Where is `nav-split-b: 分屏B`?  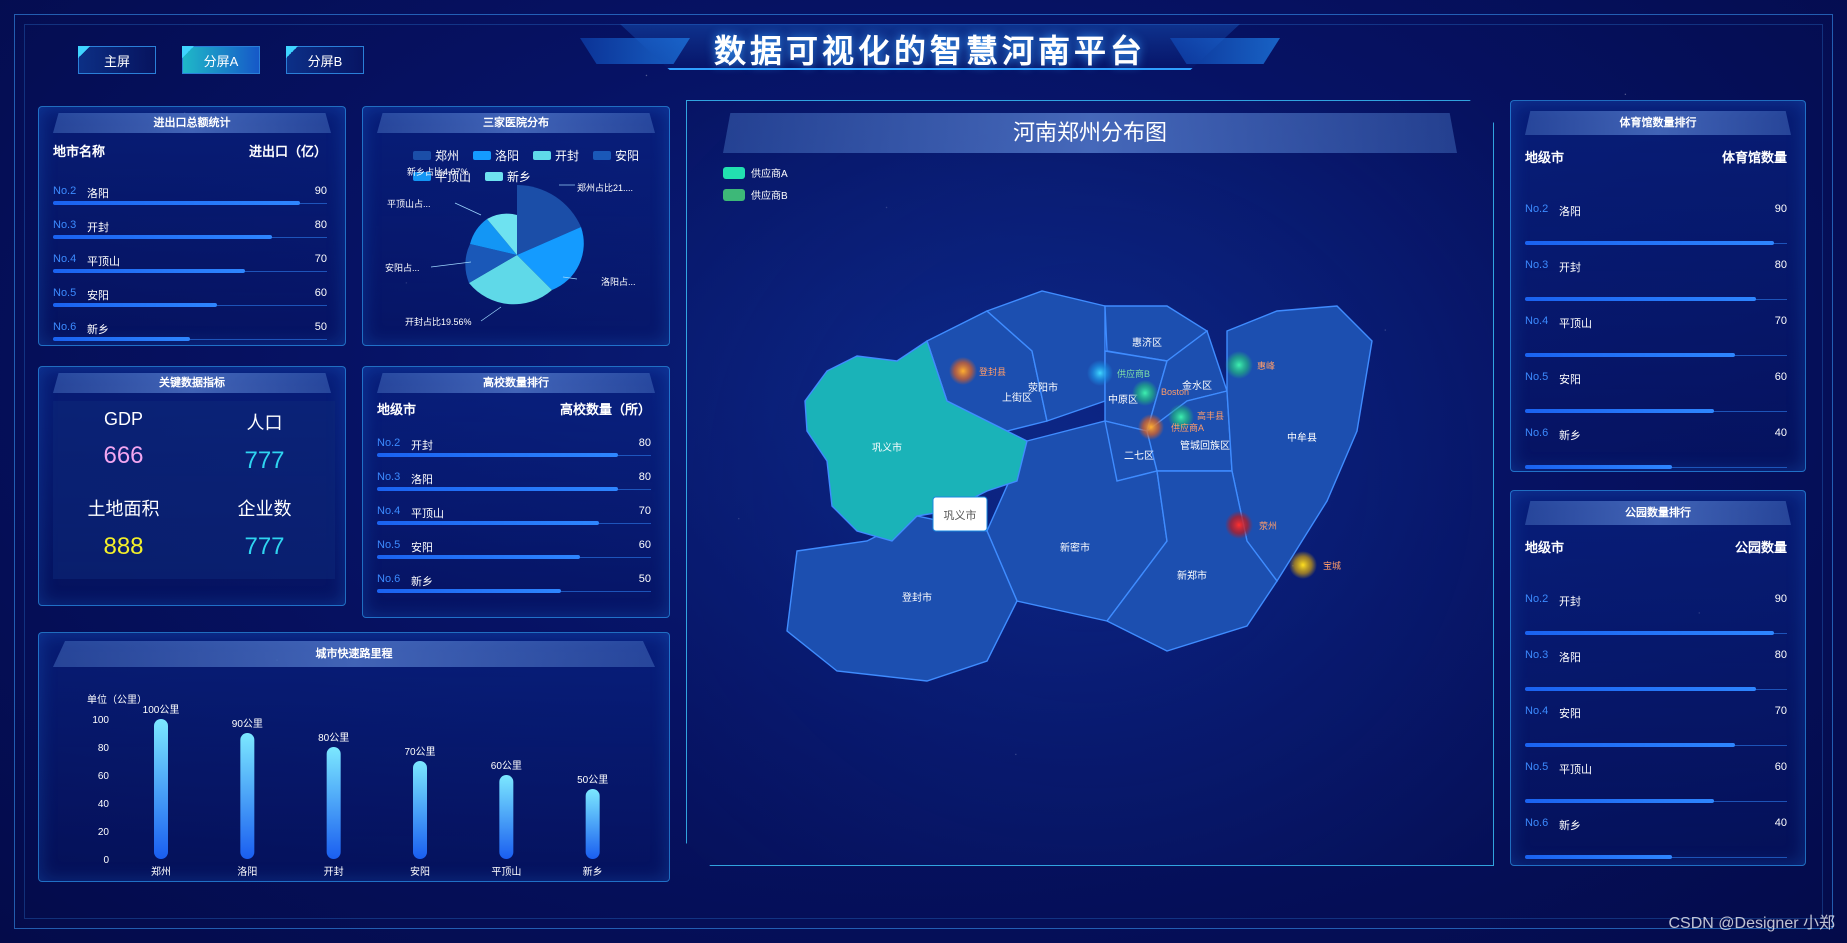
nav-split-b: 分屏B is located at coordinates (325, 60).